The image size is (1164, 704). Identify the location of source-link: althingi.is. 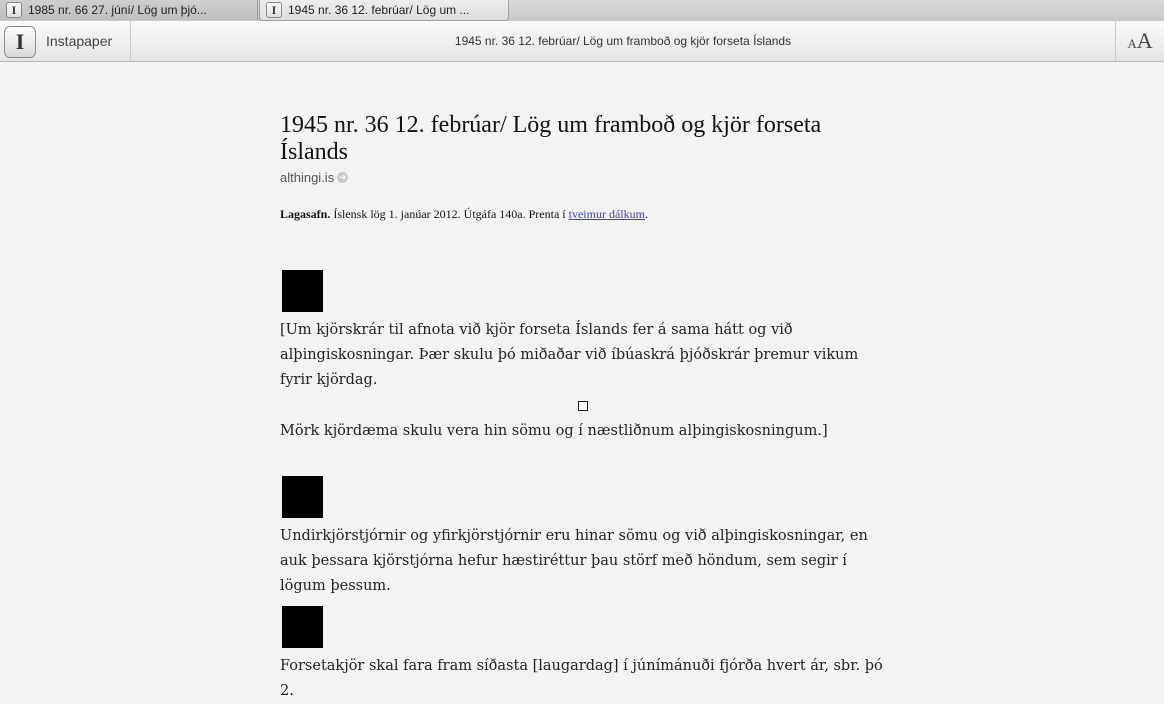
(307, 177).